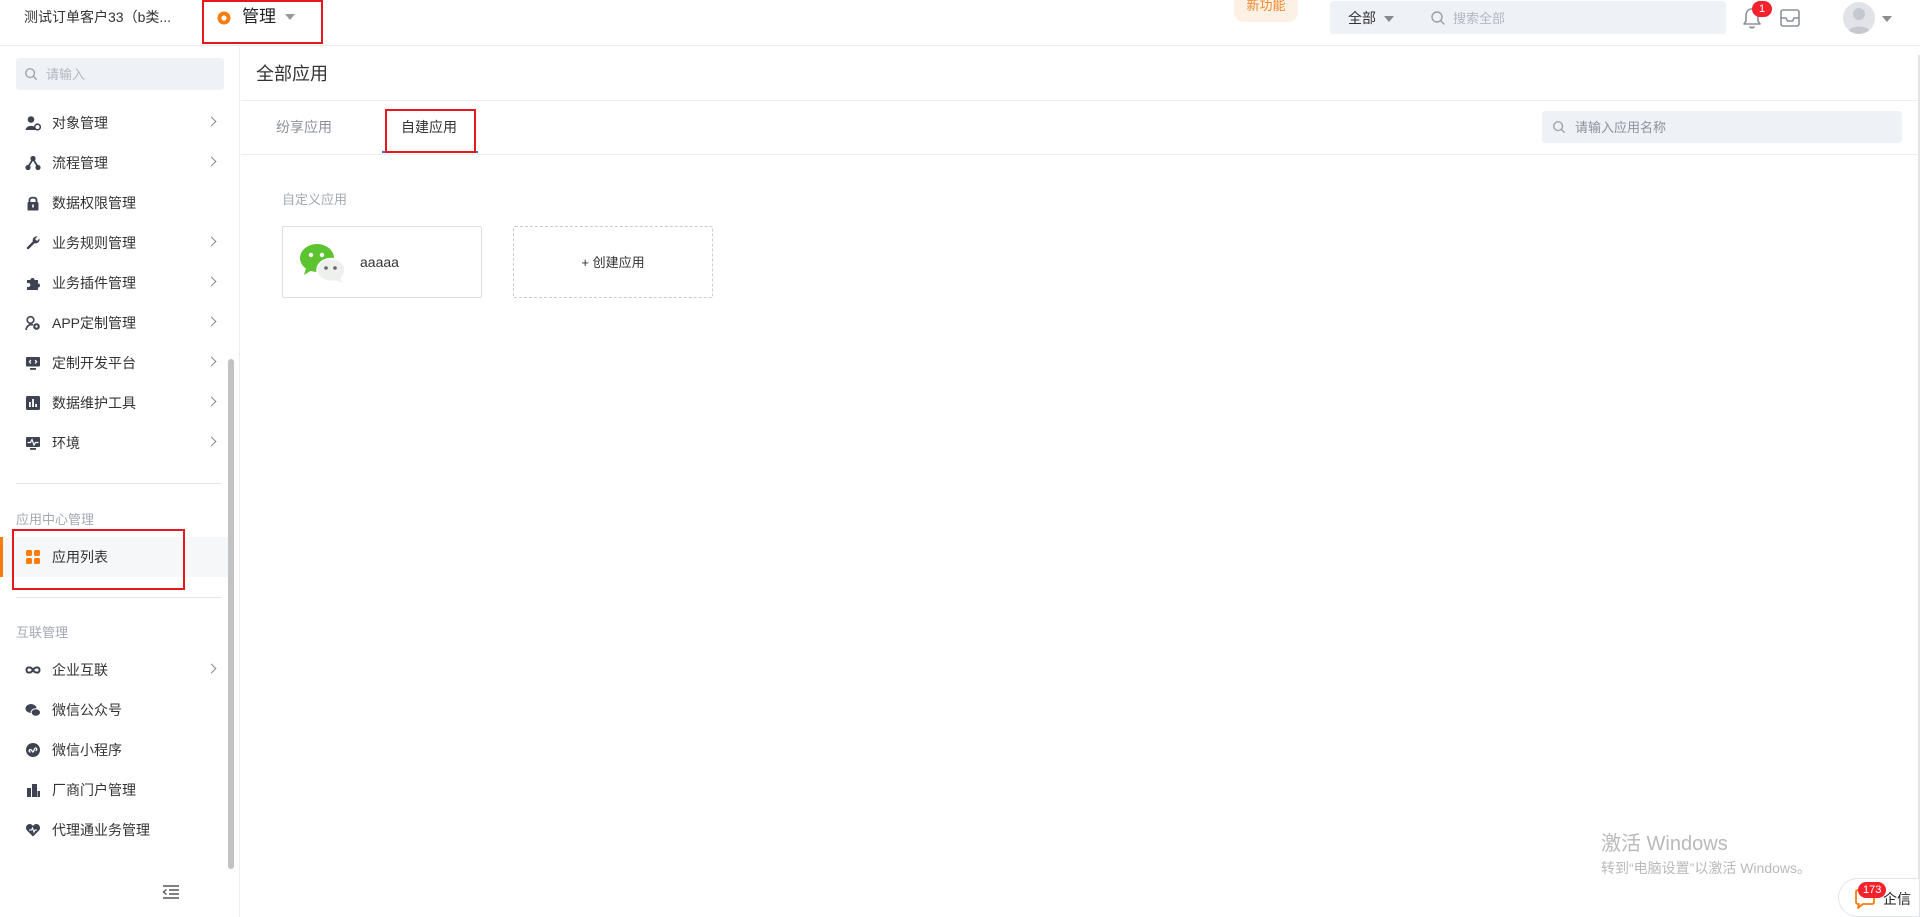 This screenshot has width=1920, height=917. I want to click on app-gear-icon, so click(32, 323).